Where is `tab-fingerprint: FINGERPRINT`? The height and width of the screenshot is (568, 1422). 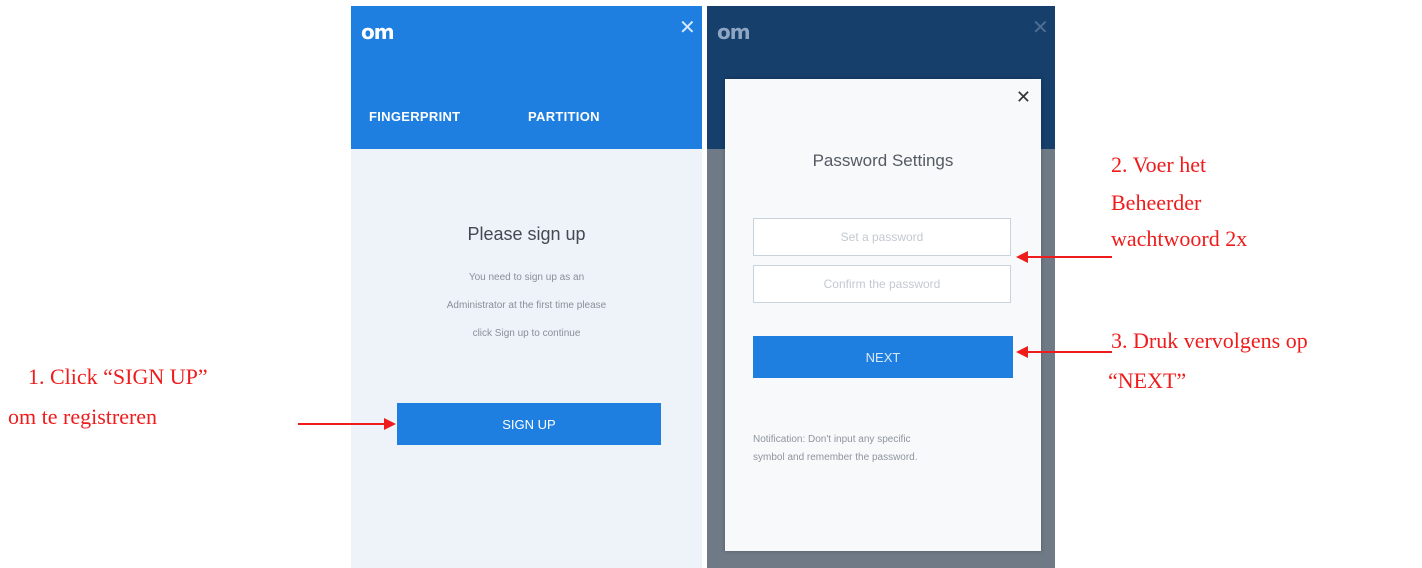 tab-fingerprint: FINGERPRINT is located at coordinates (414, 116).